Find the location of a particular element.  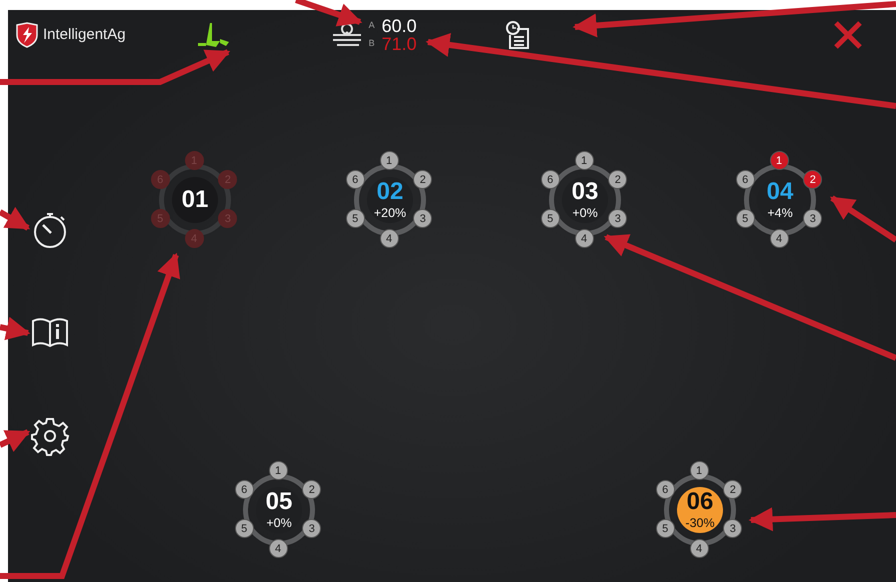

section-dial: 06 -30% is located at coordinates (700, 510).